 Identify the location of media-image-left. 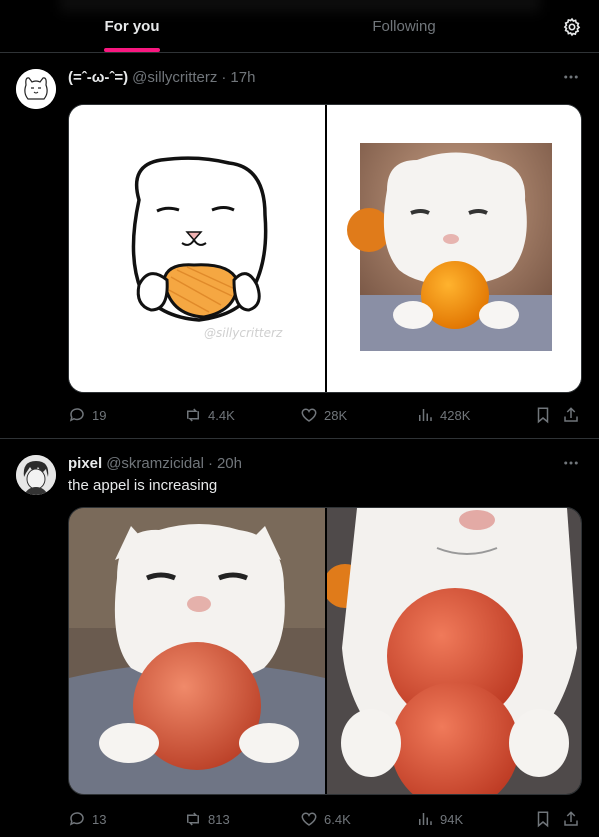
(197, 651).